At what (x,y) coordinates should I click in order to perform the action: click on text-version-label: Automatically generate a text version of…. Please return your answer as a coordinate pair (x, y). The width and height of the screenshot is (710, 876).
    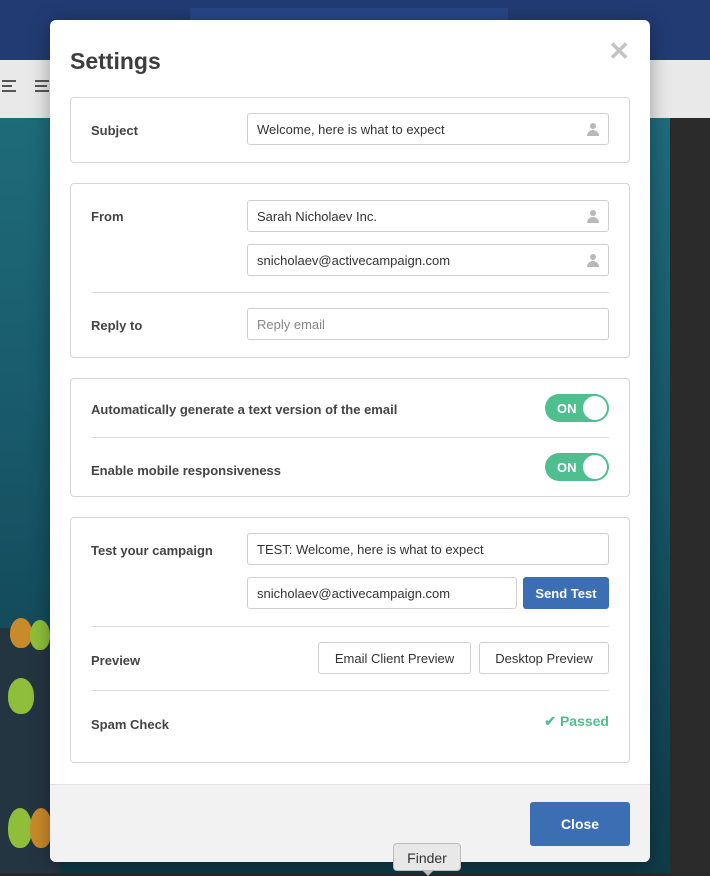
    Looking at the image, I should click on (244, 409).